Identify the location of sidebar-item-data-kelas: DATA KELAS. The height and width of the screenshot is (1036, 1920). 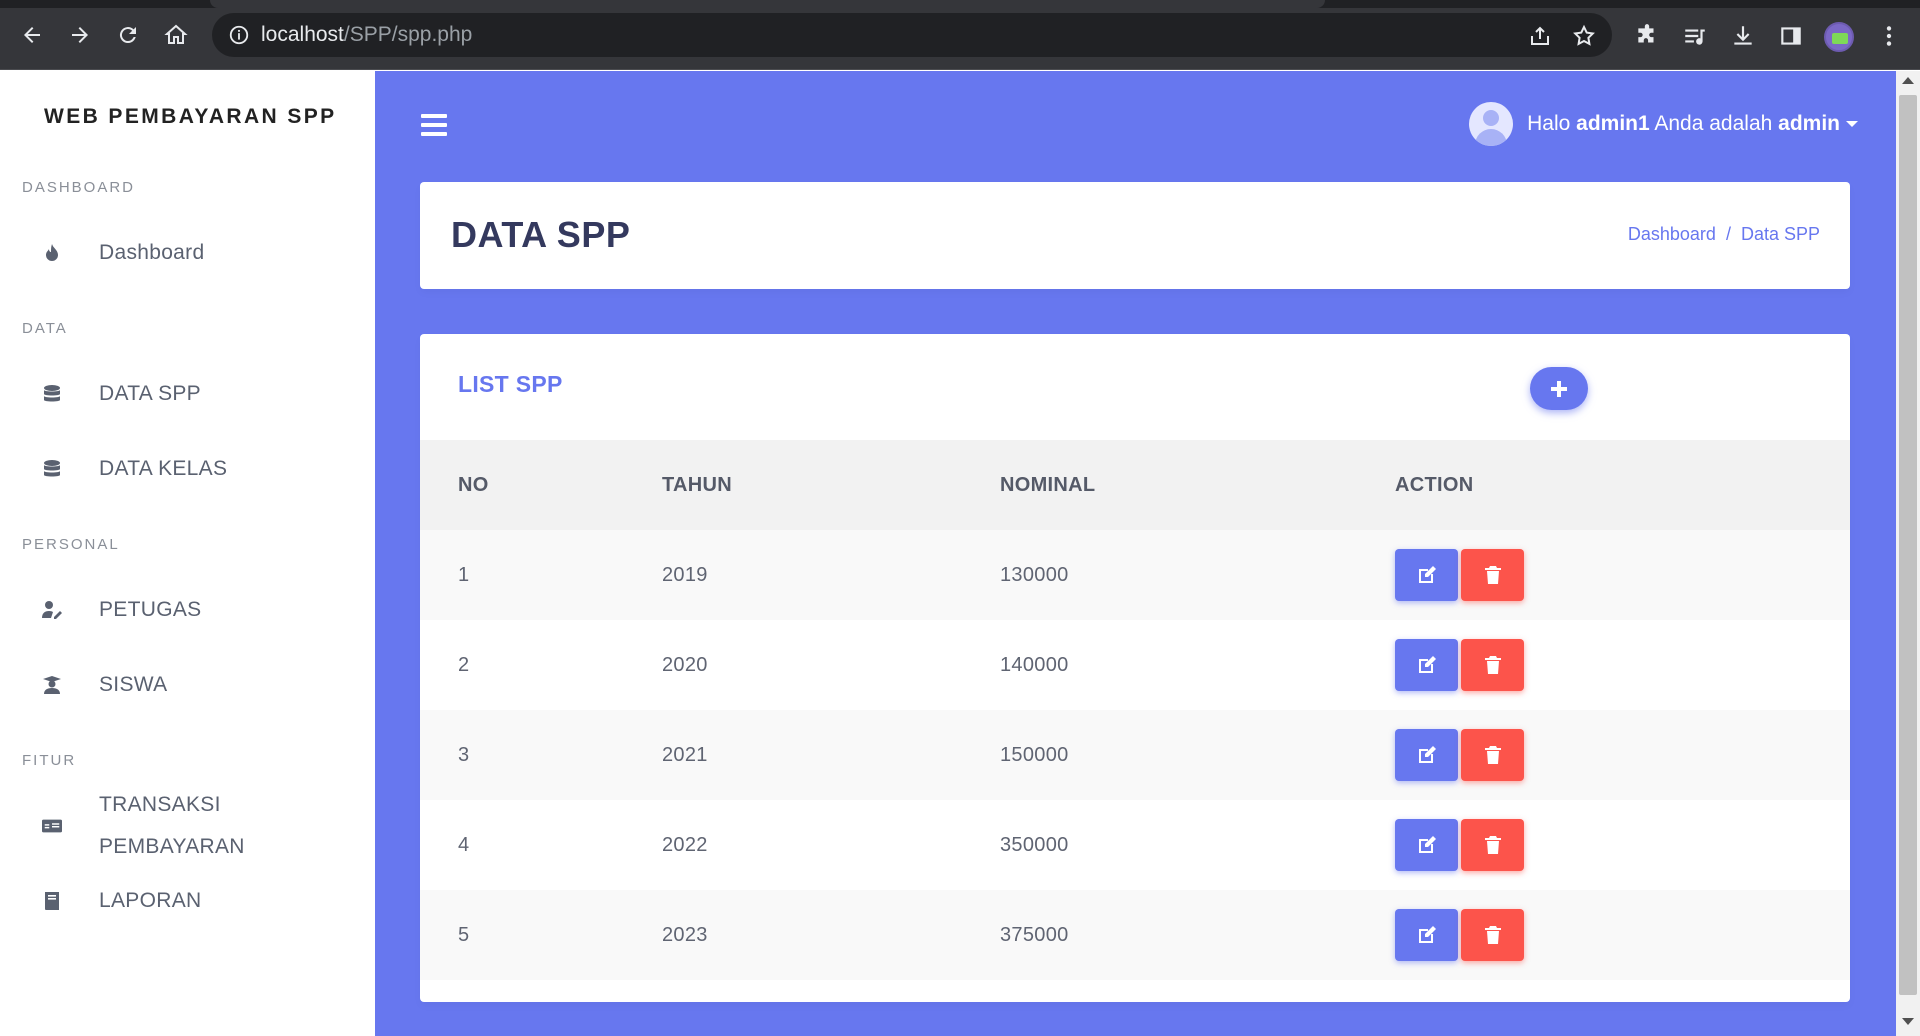
(187, 469).